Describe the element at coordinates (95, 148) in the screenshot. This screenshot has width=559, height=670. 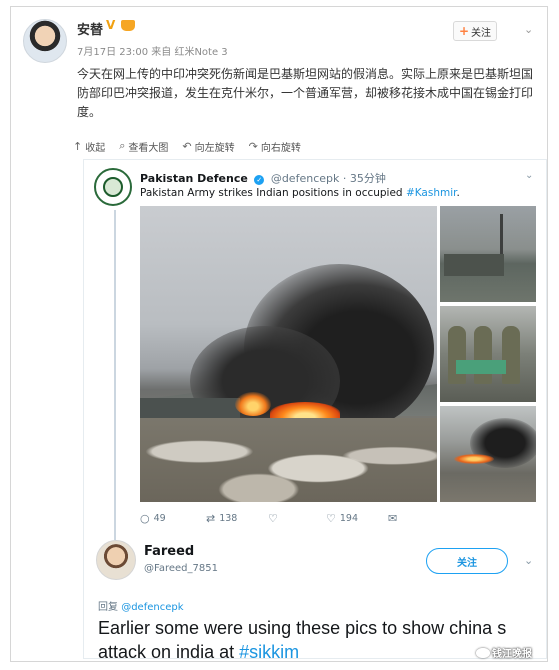
I see `collapse-label: 收起` at that location.